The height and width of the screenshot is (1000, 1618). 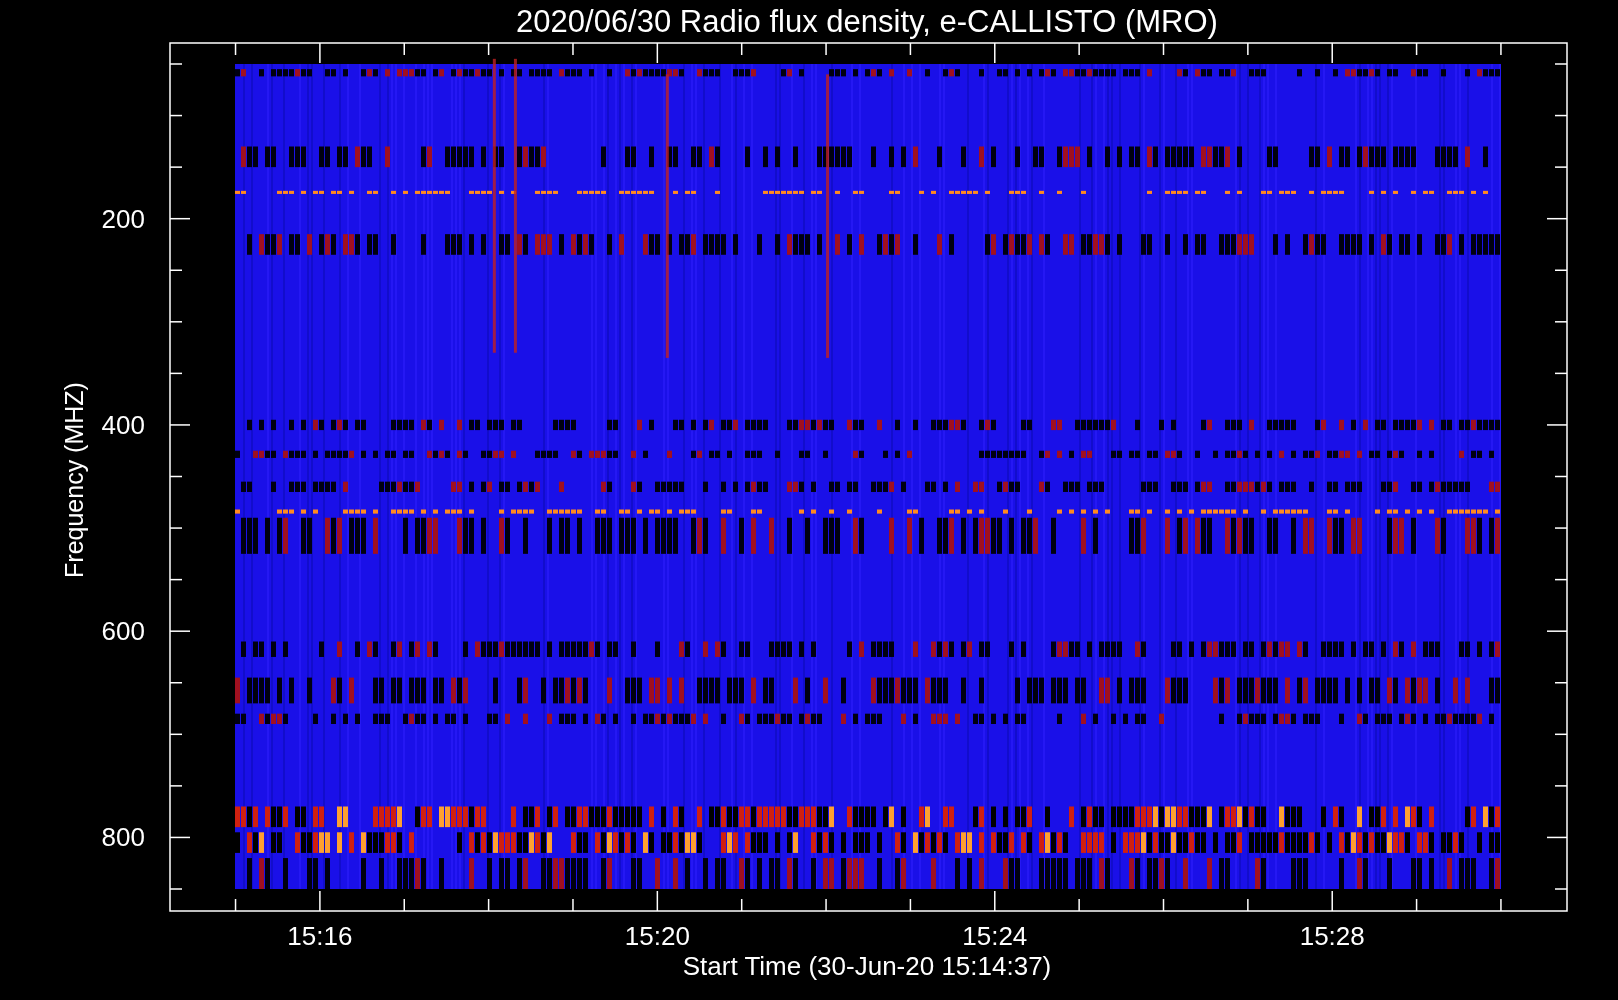 What do you see at coordinates (123, 631) in the screenshot?
I see `y-tick-label: 600` at bounding box center [123, 631].